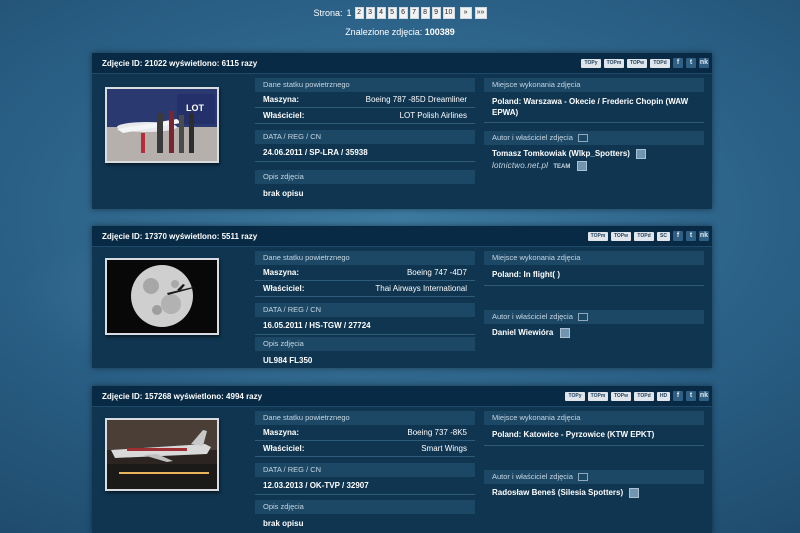 The width and height of the screenshot is (800, 533). I want to click on page-link-10: 10, so click(448, 13).